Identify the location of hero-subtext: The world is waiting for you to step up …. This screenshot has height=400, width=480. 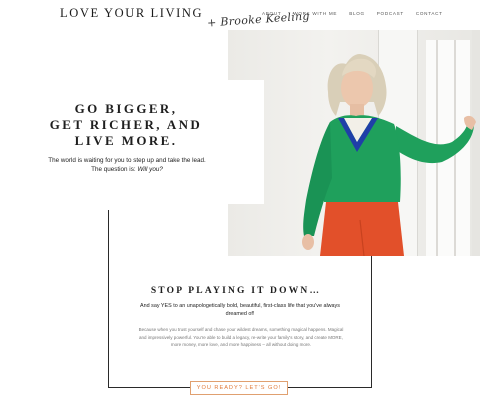
(127, 165).